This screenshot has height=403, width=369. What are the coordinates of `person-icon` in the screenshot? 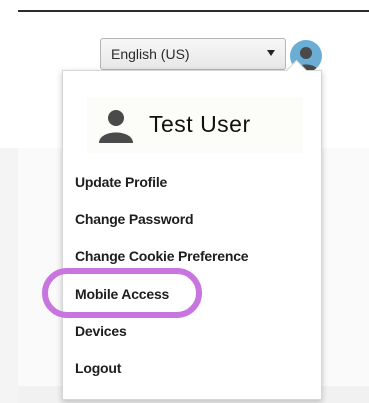 It's located at (116, 126).